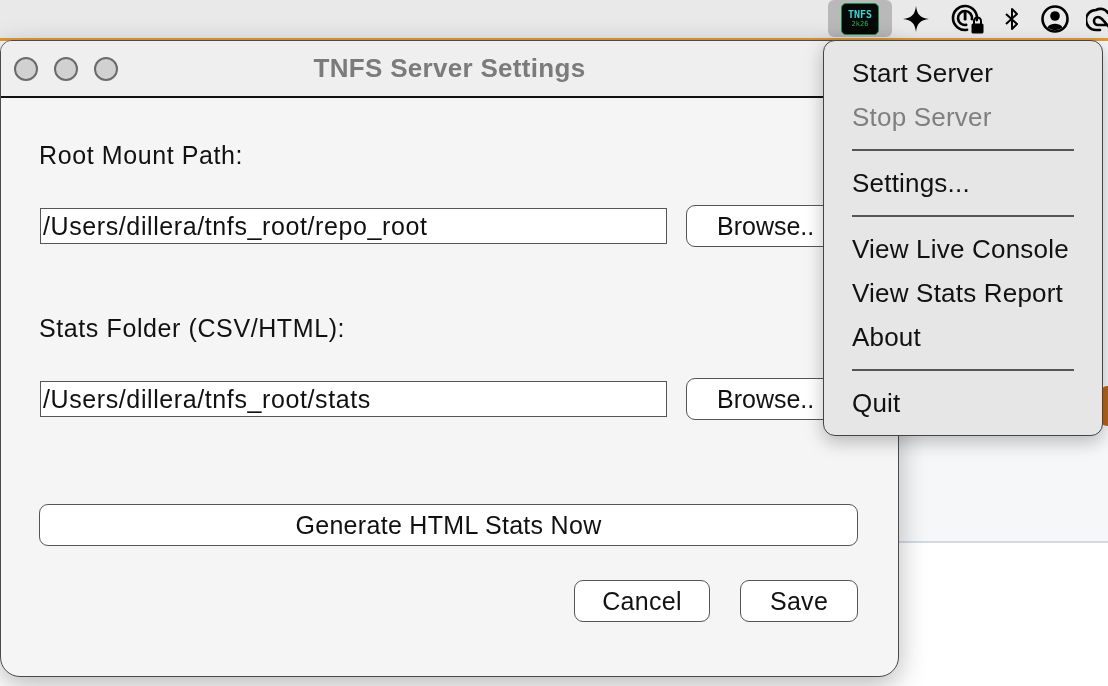 The height and width of the screenshot is (686, 1108). Describe the element at coordinates (642, 601) in the screenshot. I see `cancel-button: Cancel` at that location.